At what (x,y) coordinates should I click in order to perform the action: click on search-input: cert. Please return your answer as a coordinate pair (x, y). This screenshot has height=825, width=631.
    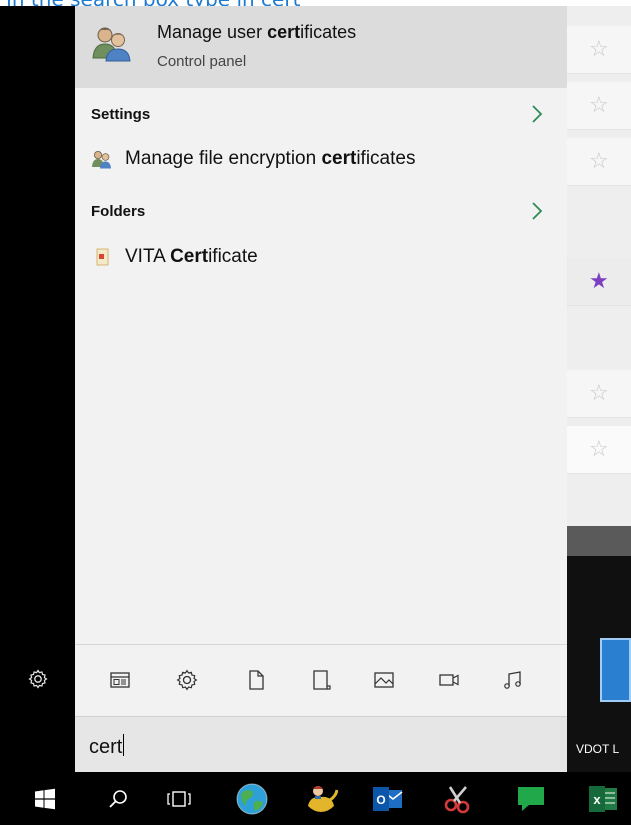
    Looking at the image, I should click on (321, 744).